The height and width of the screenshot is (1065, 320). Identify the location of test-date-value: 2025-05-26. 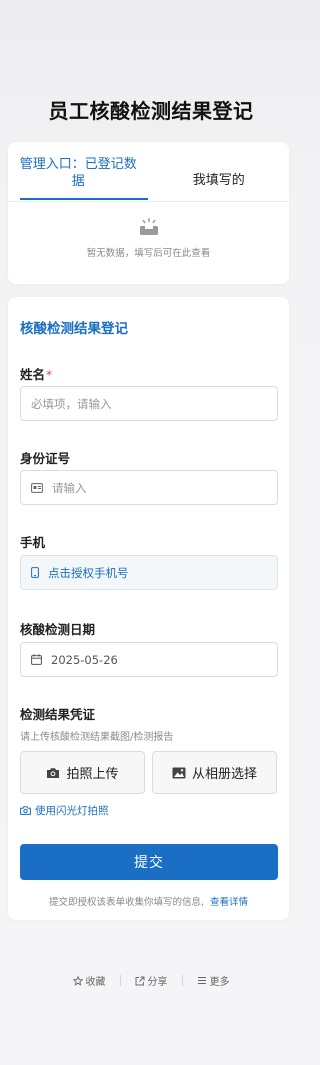
(84, 659).